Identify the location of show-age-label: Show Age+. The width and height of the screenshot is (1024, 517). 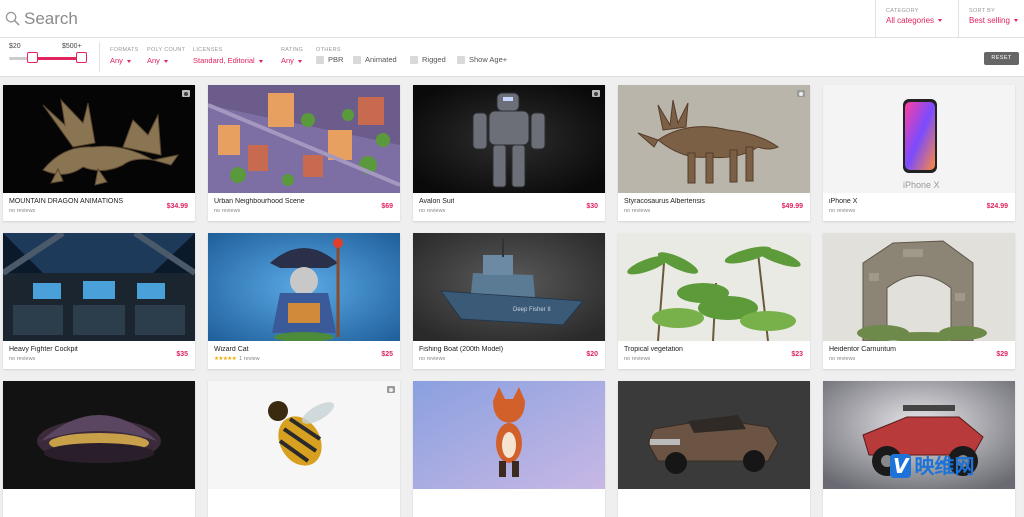
(488, 59).